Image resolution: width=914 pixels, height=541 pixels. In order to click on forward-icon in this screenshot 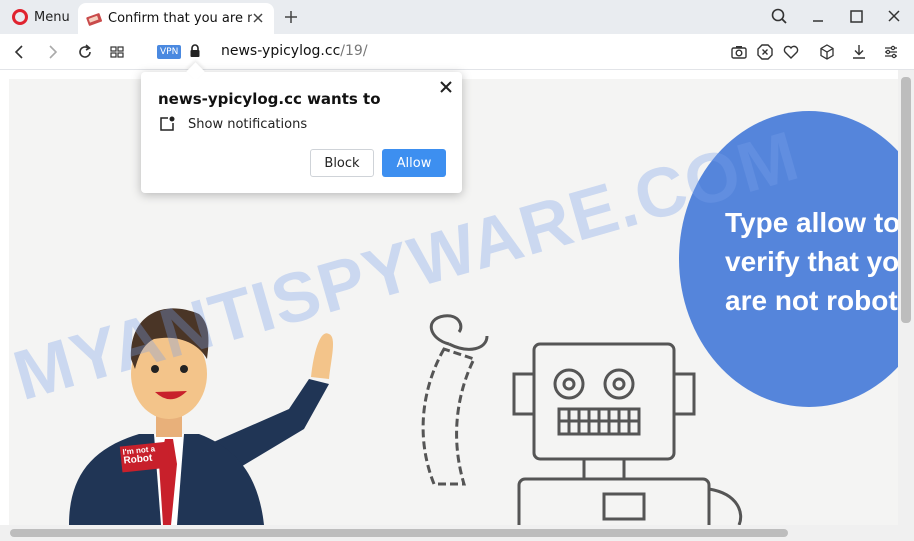, I will do `click(52, 52)`.